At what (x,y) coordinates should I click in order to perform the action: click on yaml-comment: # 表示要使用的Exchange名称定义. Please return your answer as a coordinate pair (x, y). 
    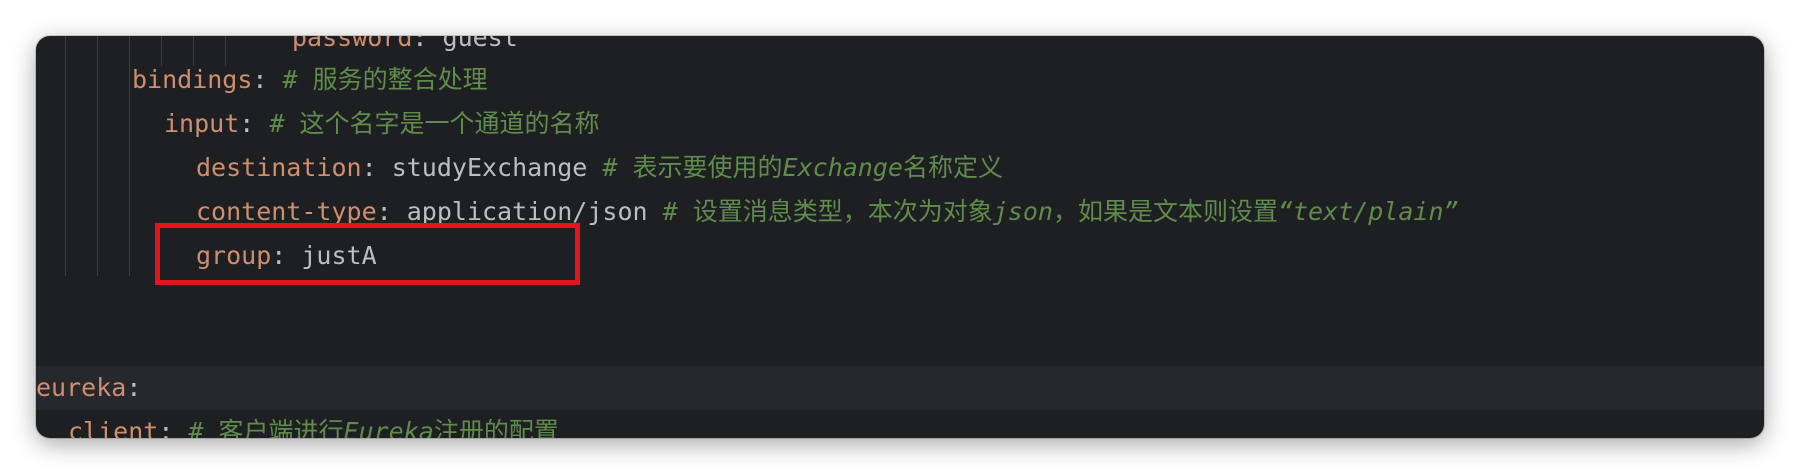
    Looking at the image, I should click on (802, 167).